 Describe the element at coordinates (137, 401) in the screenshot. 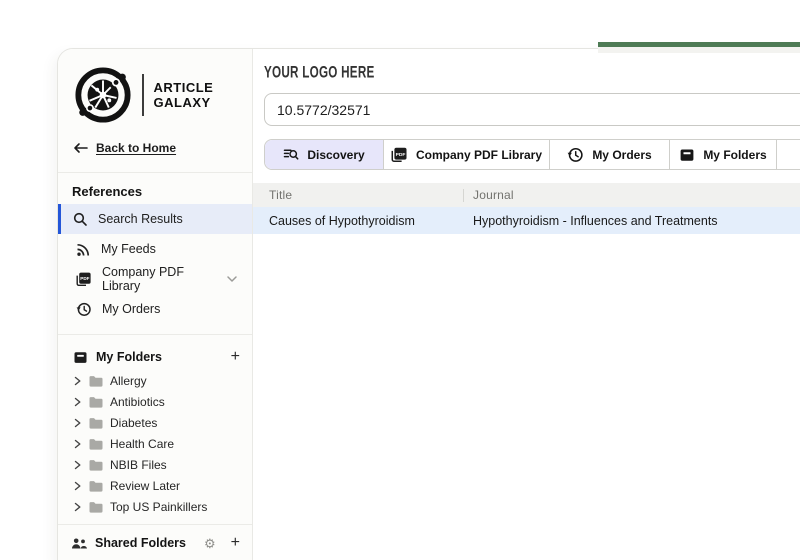

I see `folder-label: Antibiotics` at that location.